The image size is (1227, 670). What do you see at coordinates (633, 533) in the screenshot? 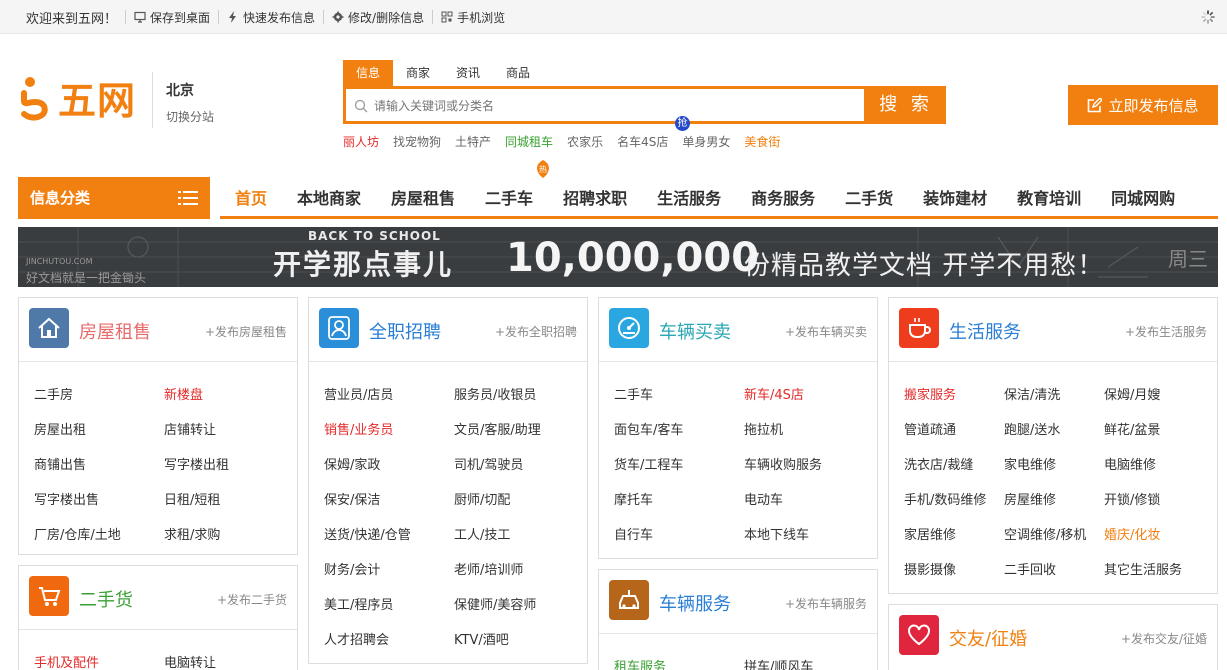
I see `card-link: 自行车` at bounding box center [633, 533].